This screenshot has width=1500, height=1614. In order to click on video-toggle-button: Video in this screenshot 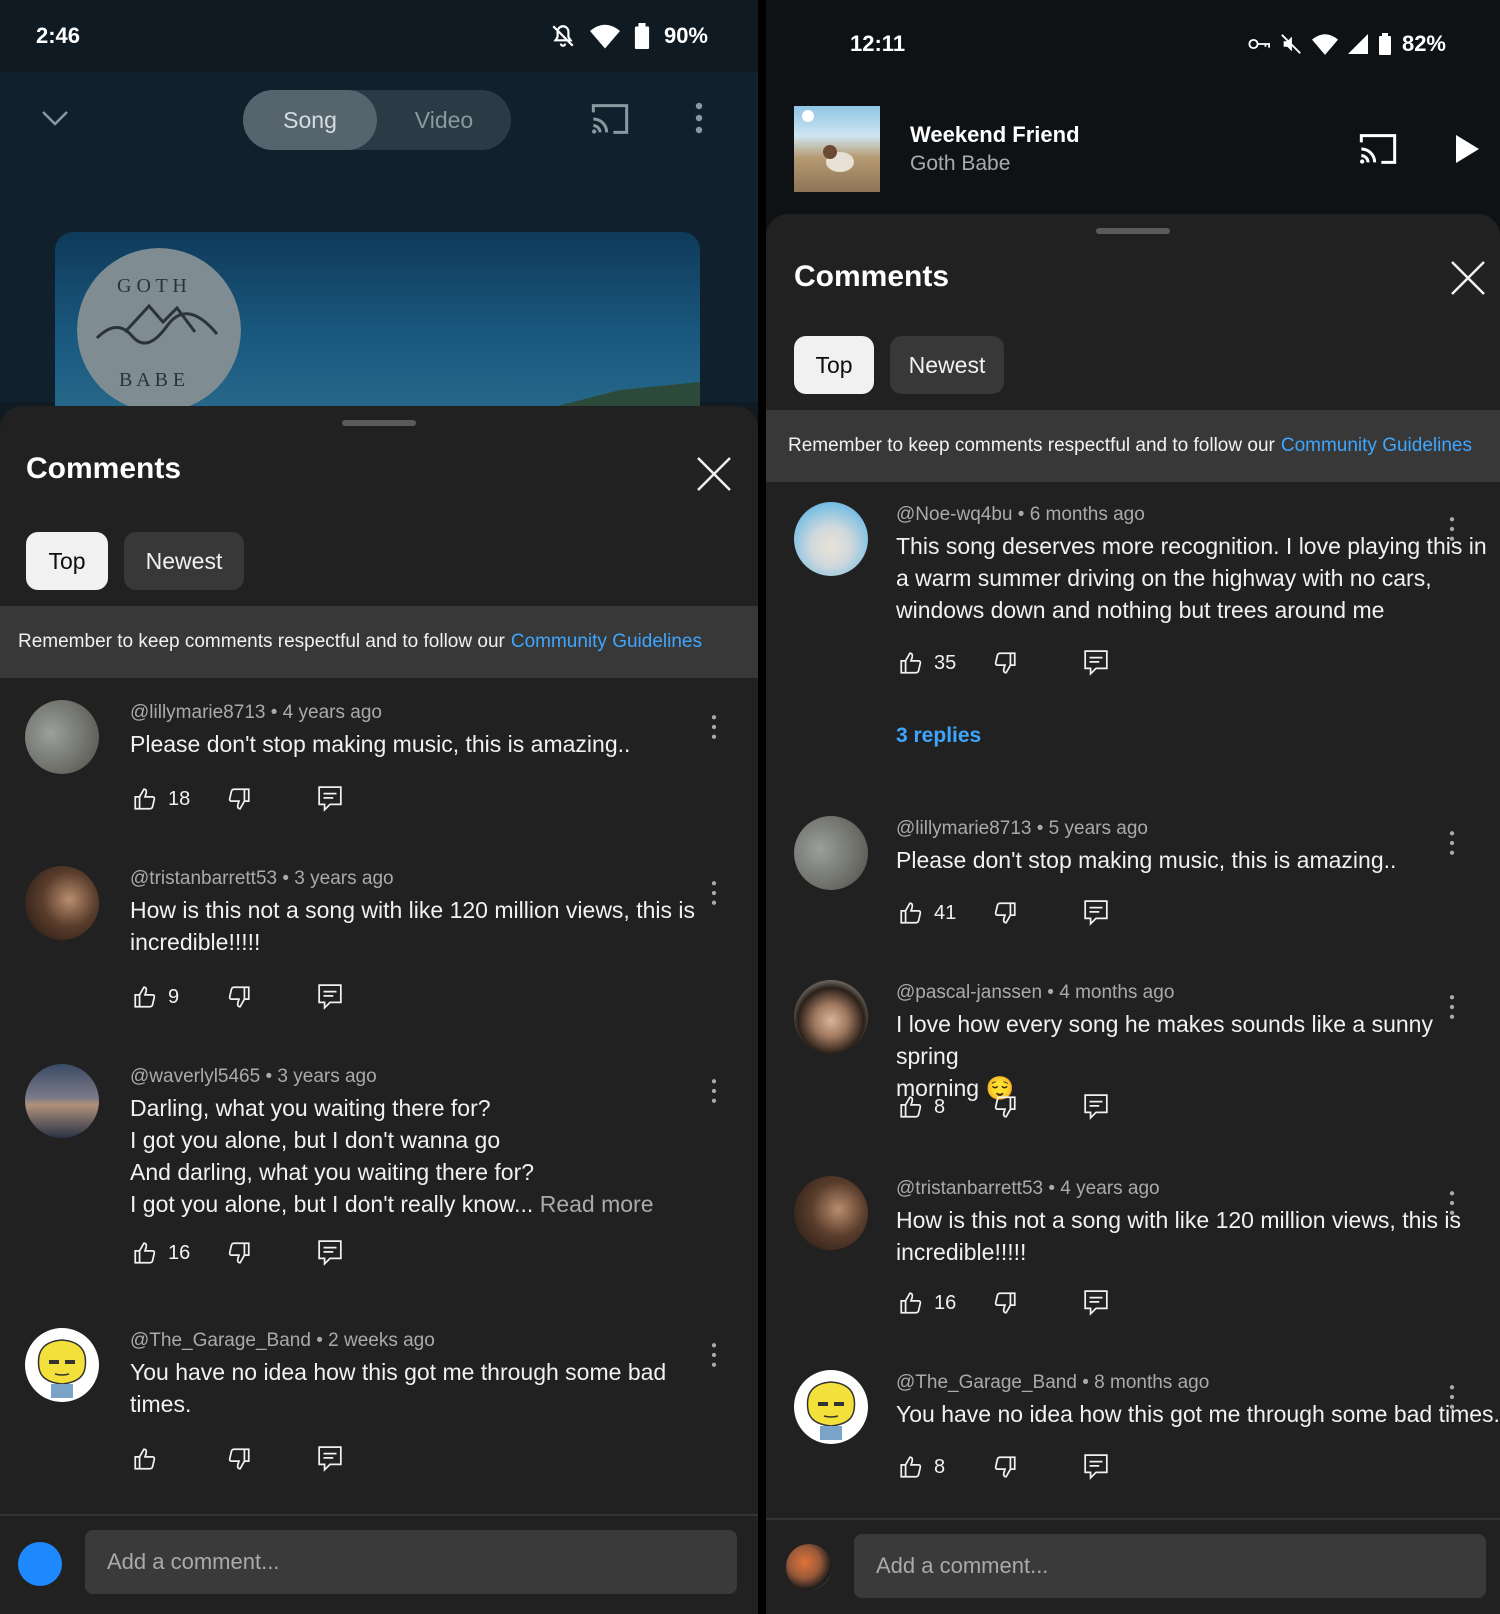, I will do `click(444, 120)`.